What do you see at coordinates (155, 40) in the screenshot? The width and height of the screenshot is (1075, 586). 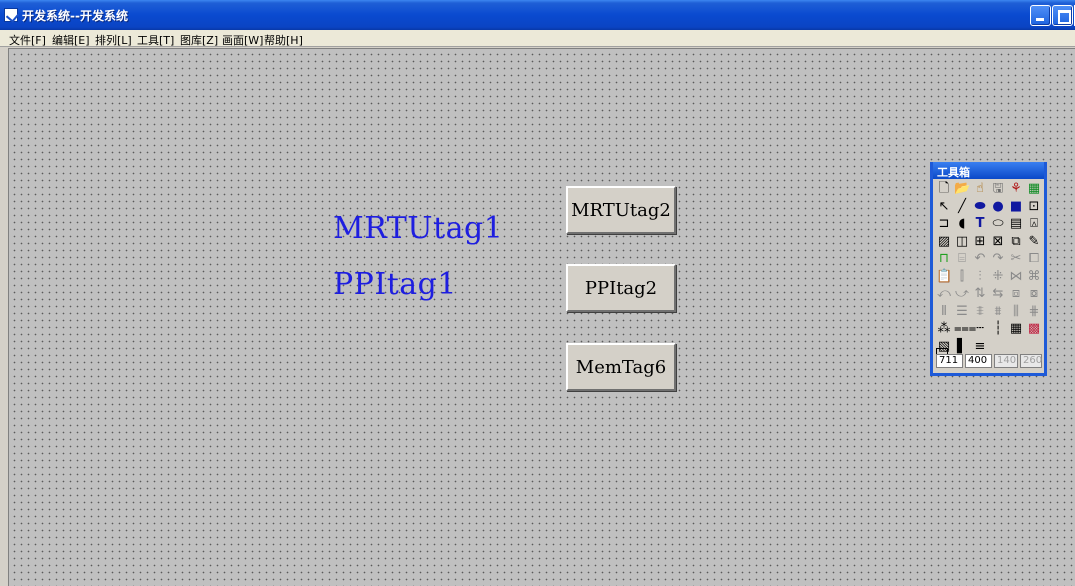 I see `menu-tools: 工具[T]` at bounding box center [155, 40].